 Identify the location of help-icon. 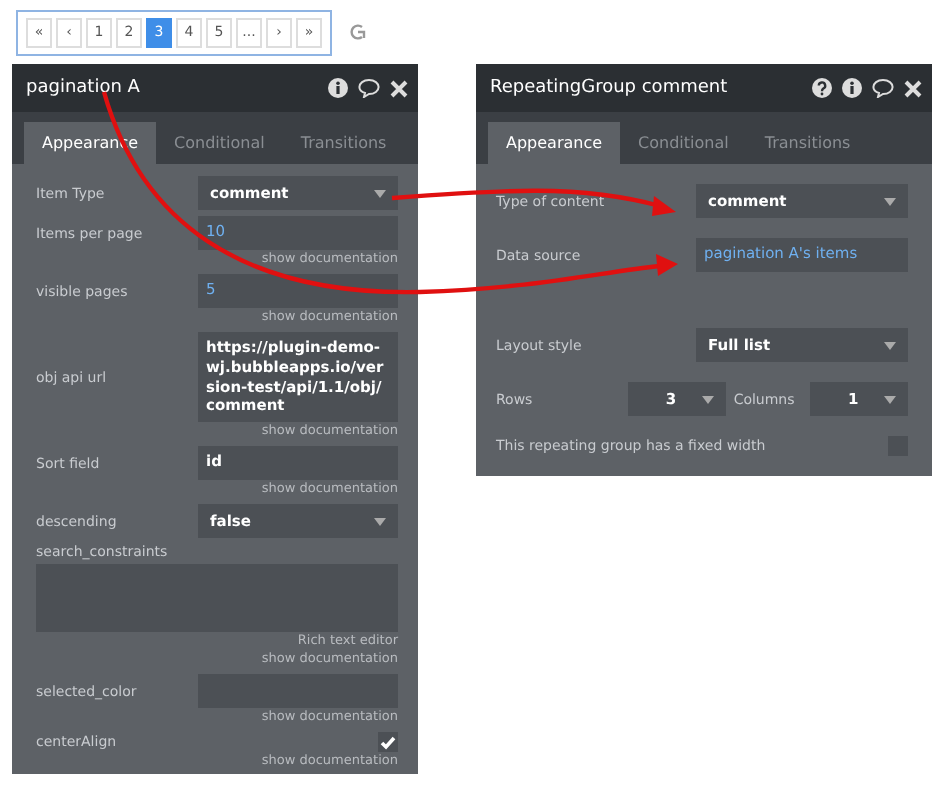
(822, 88).